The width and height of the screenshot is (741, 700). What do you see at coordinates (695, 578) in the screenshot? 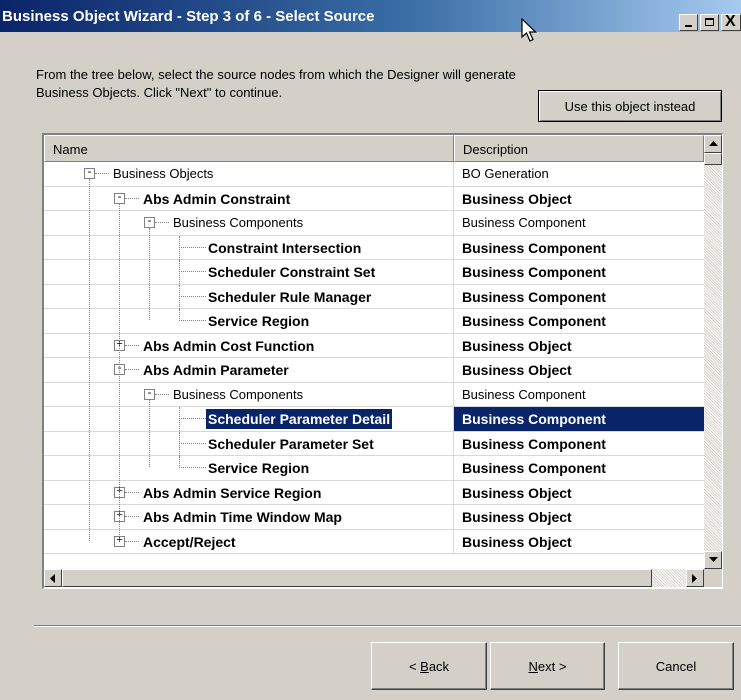
I see `scroll-right-button` at bounding box center [695, 578].